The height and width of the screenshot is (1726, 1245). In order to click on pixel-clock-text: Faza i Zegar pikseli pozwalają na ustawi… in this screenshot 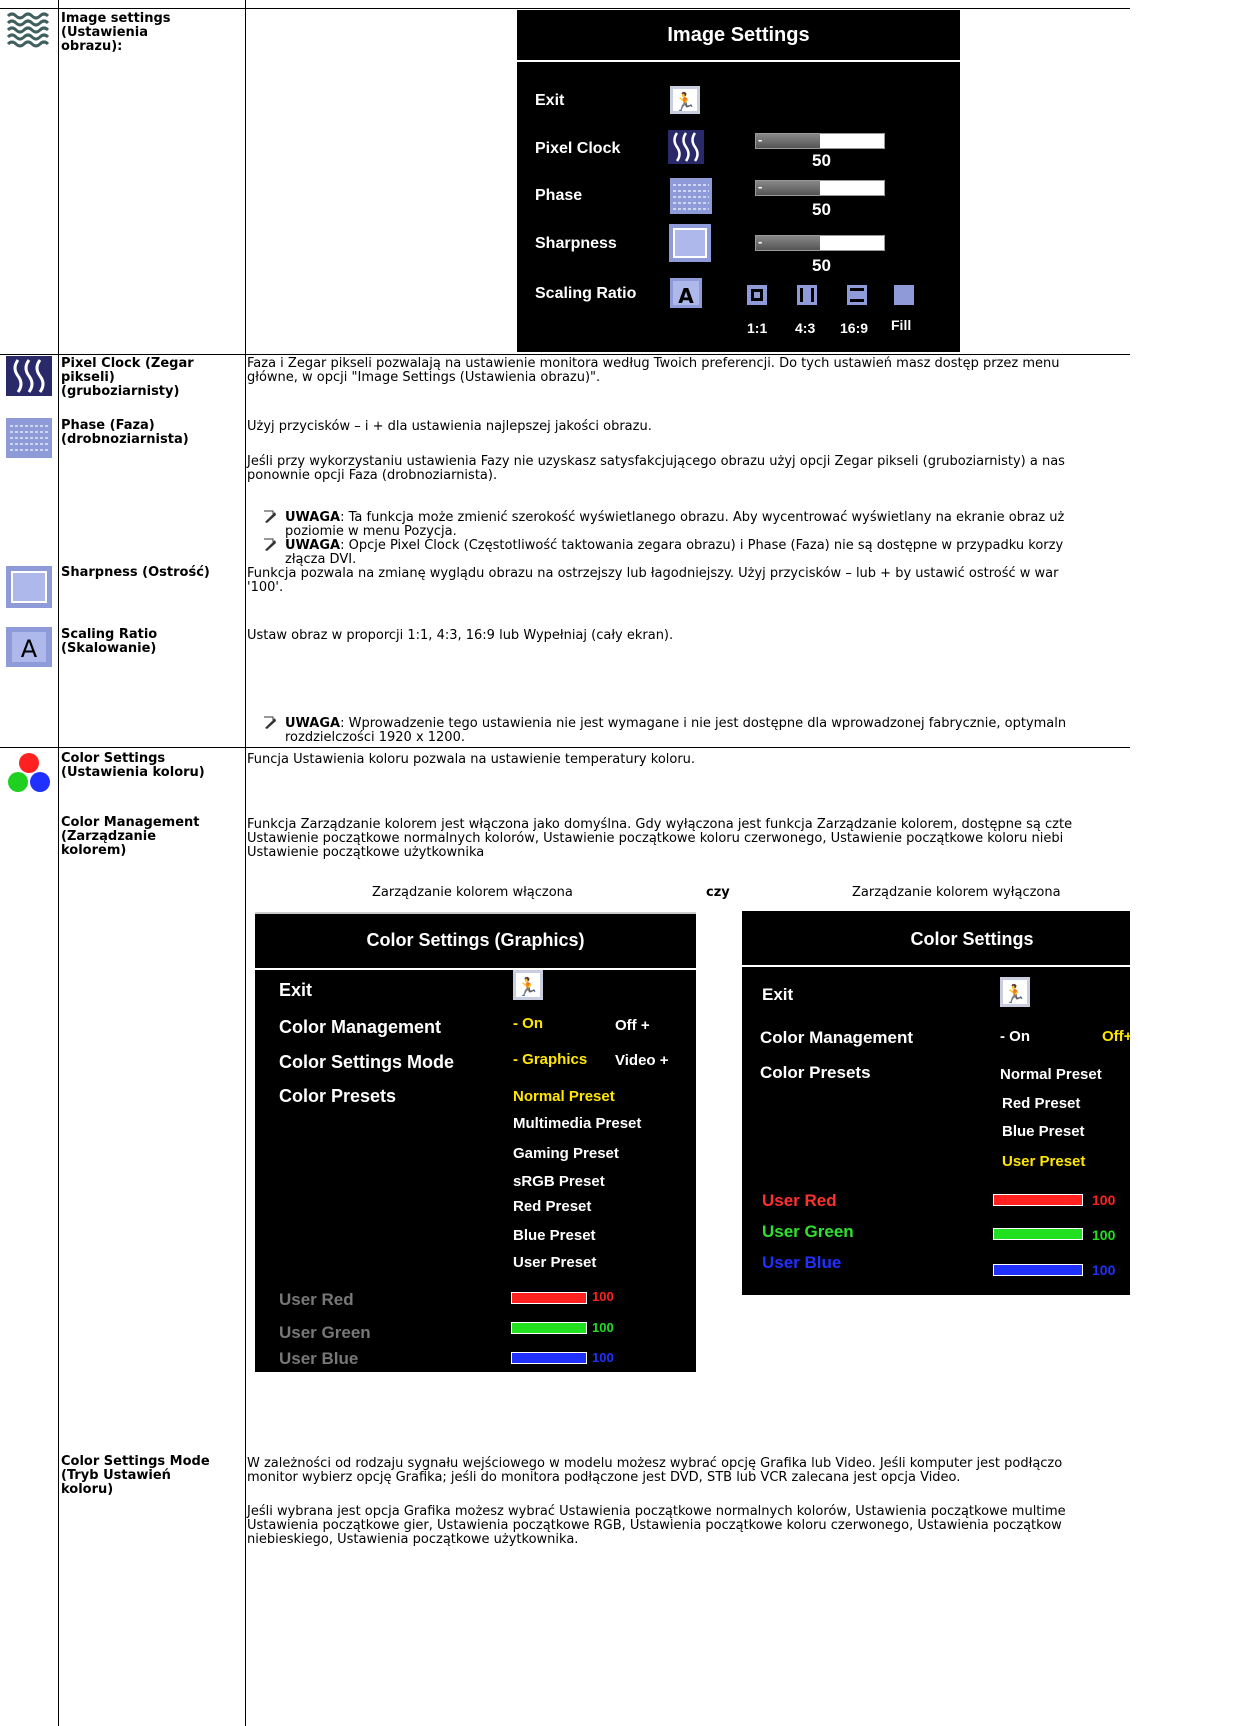, I will do `click(653, 363)`.